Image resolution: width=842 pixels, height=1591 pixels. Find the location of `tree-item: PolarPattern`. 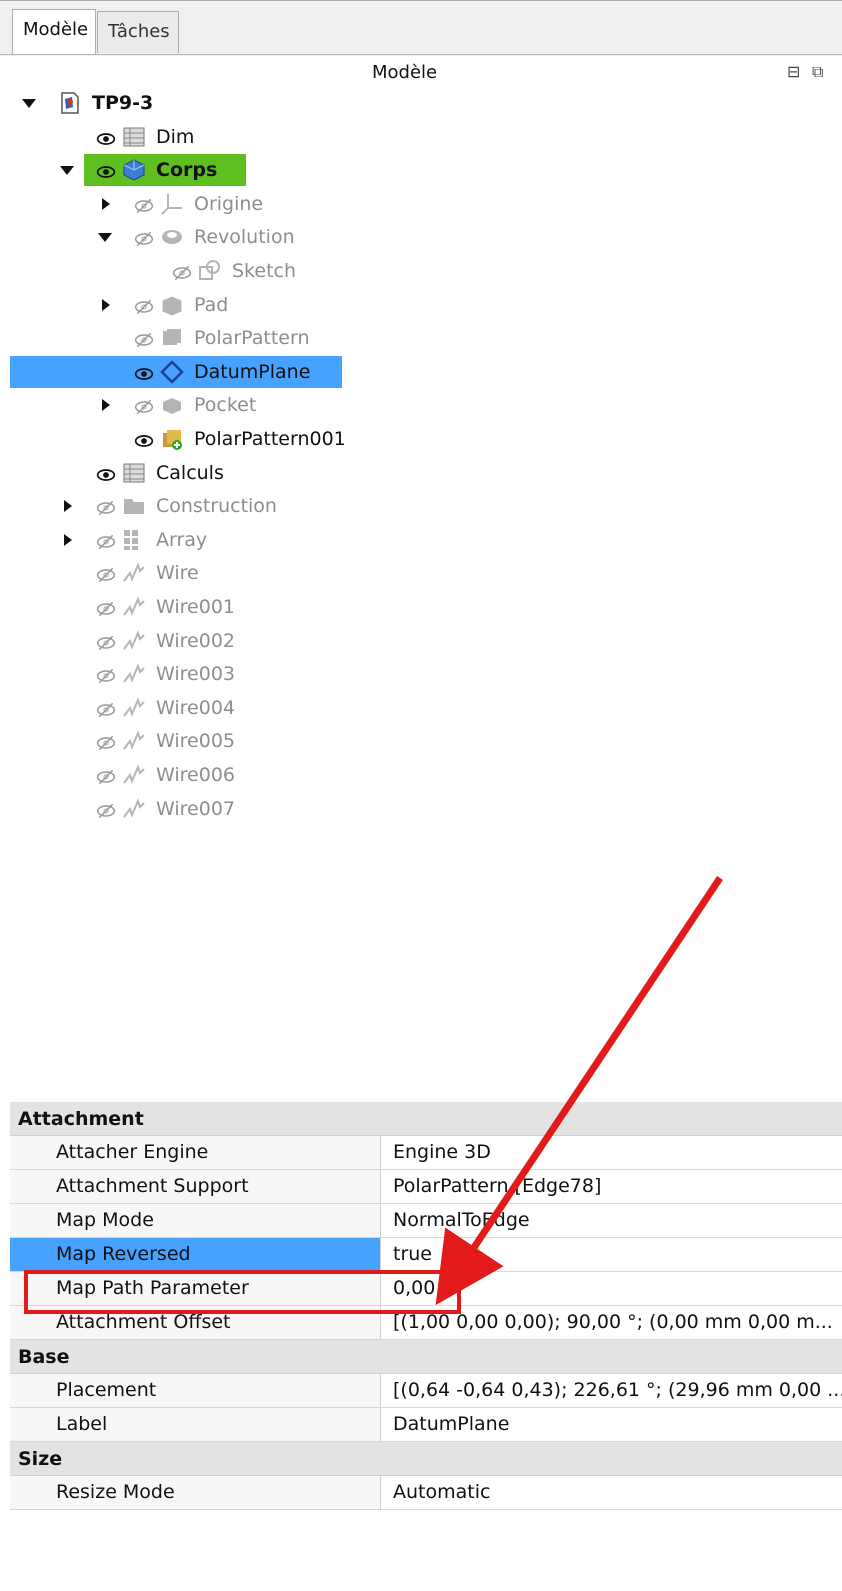

tree-item: PolarPattern is located at coordinates (421, 338).